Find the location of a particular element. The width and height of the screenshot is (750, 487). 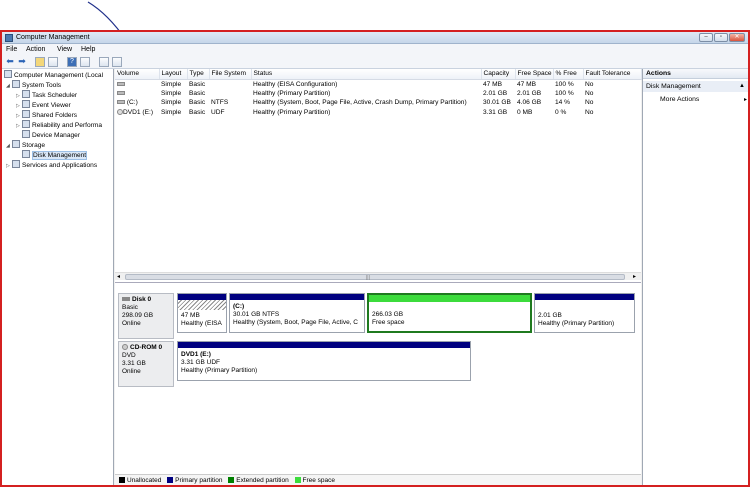

scroll-left-icon: ◂ is located at coordinates (118, 276).